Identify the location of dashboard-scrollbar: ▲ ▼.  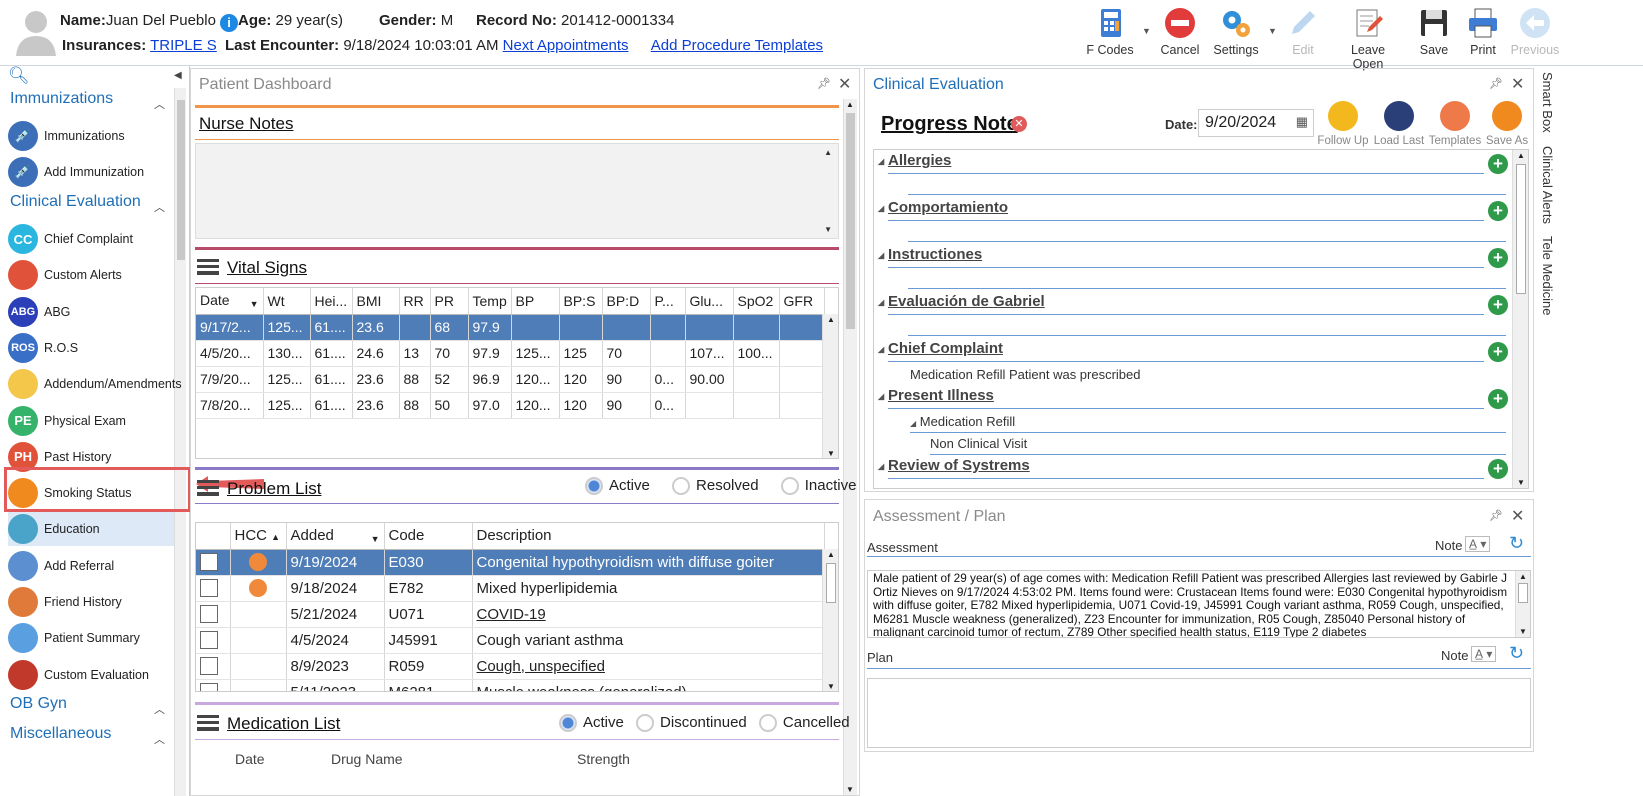
(850, 447).